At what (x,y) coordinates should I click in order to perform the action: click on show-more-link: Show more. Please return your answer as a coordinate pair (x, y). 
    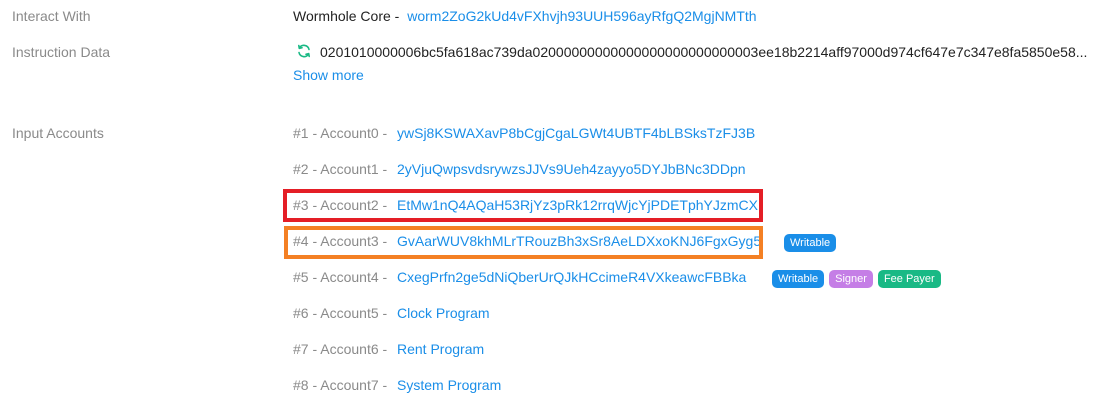
    Looking at the image, I should click on (328, 75).